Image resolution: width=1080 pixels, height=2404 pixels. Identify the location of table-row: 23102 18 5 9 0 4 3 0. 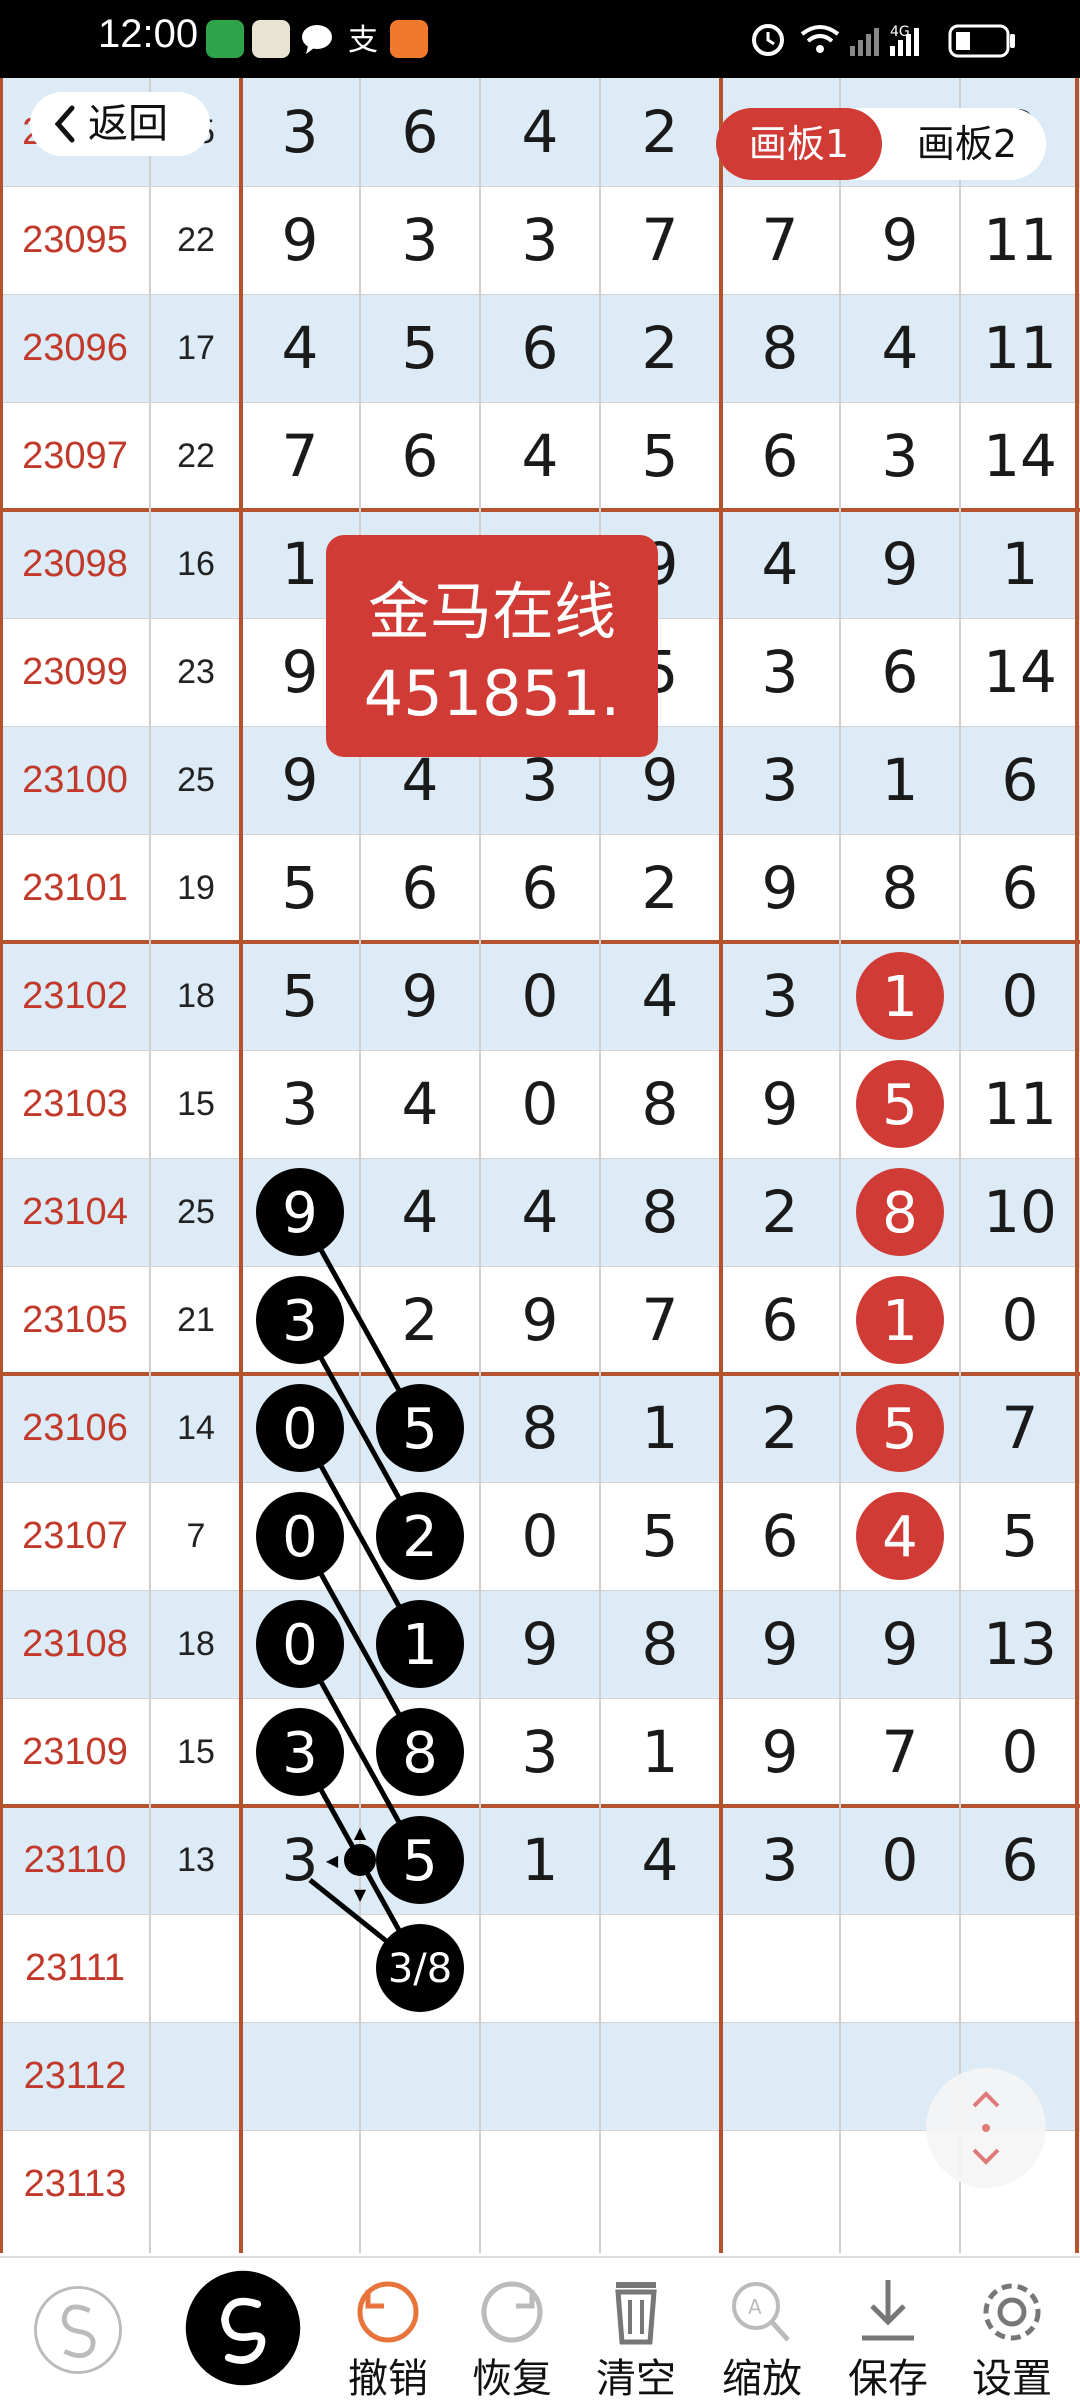
(540, 996).